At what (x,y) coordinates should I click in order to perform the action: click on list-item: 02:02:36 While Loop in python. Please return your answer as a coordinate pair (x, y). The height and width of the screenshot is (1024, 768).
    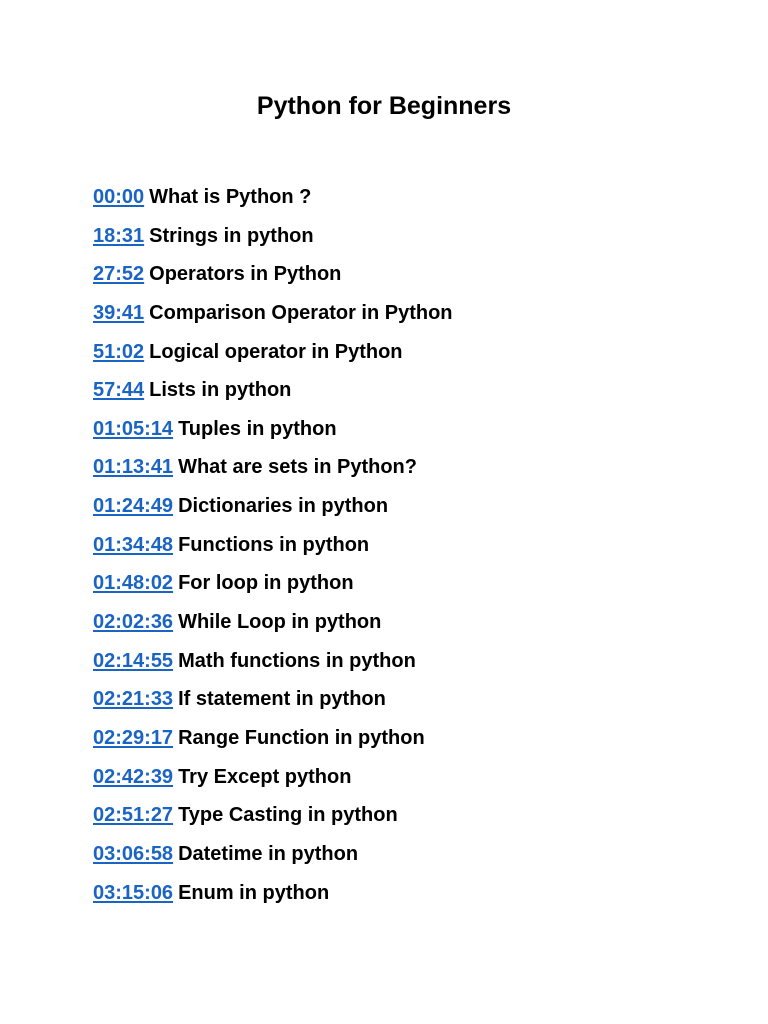
    Looking at the image, I should click on (273, 625).